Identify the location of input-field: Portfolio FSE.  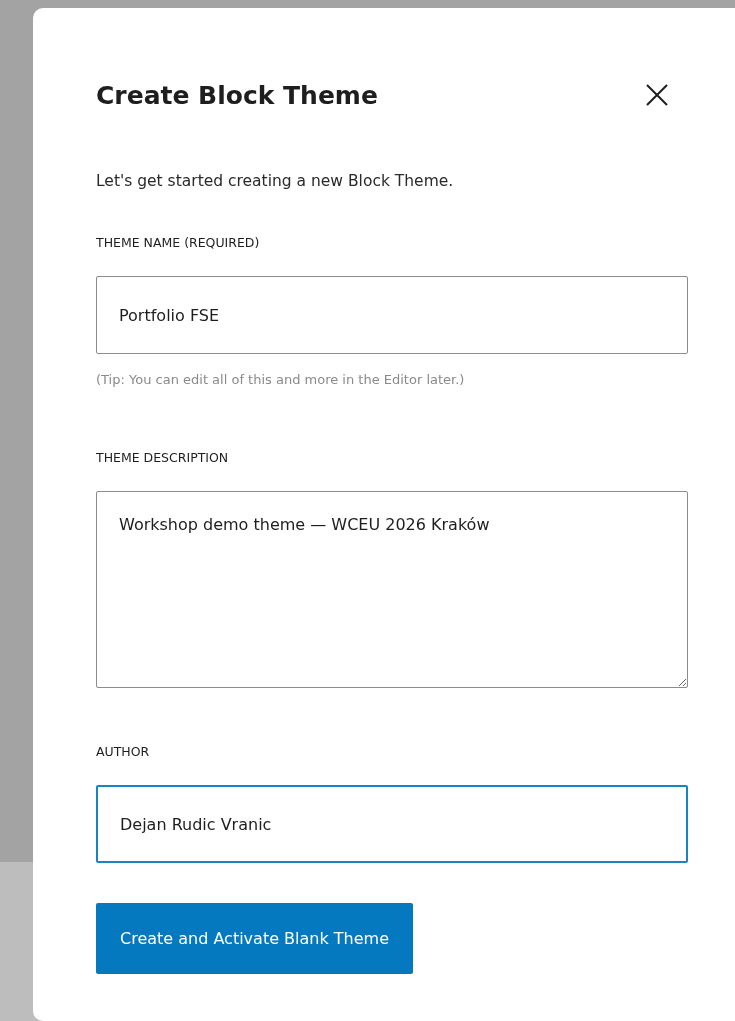
(392, 315).